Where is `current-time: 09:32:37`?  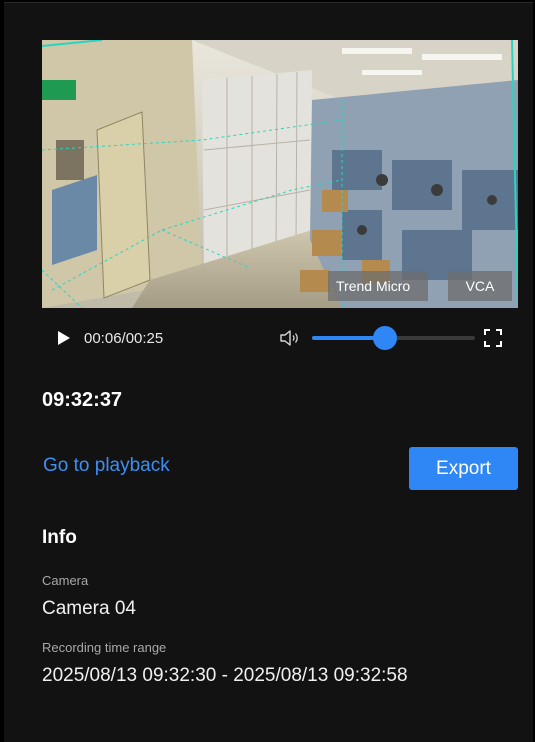 current-time: 09:32:37 is located at coordinates (82, 400).